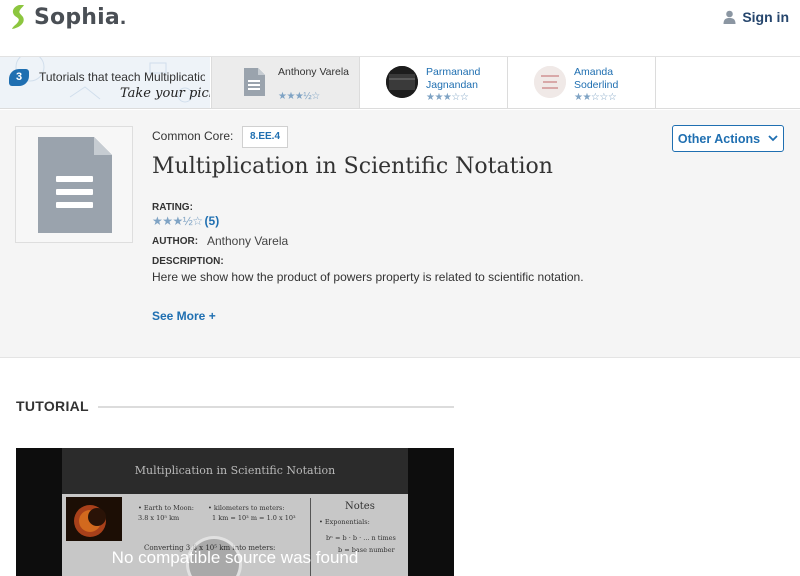  I want to click on author-name: Anthony Varela, so click(248, 241).